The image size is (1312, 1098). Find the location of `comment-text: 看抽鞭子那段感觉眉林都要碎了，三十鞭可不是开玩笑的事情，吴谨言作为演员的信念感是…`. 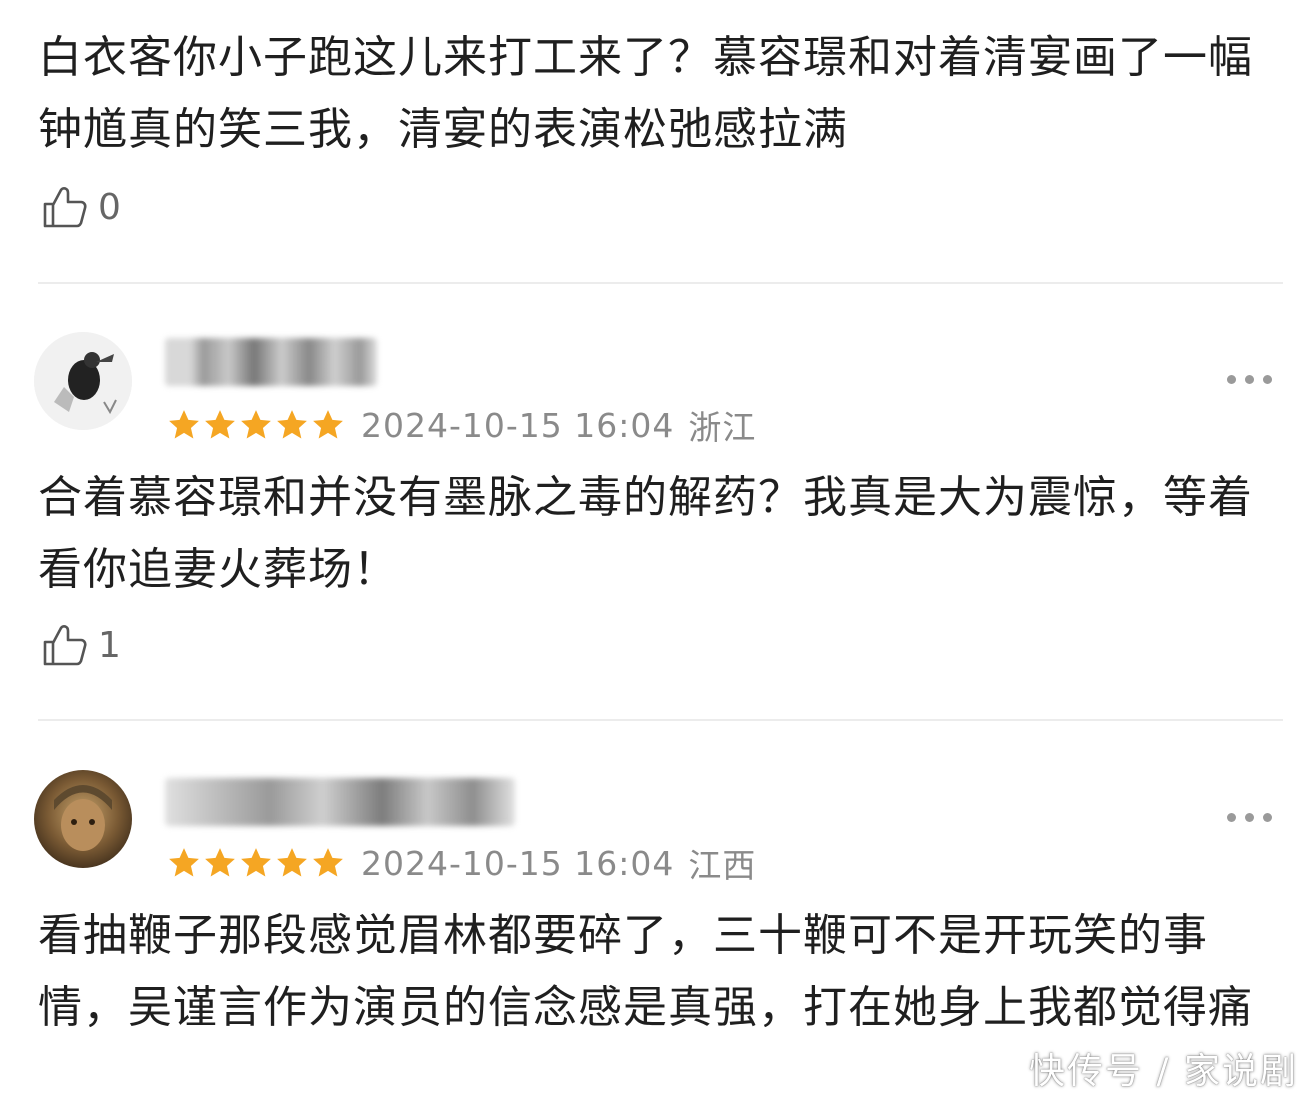

comment-text: 看抽鞭子那段感觉眉林都要碎了，三十鞭可不是开玩笑的事情，吴谨言作为演员的信念感是… is located at coordinates (645, 971).